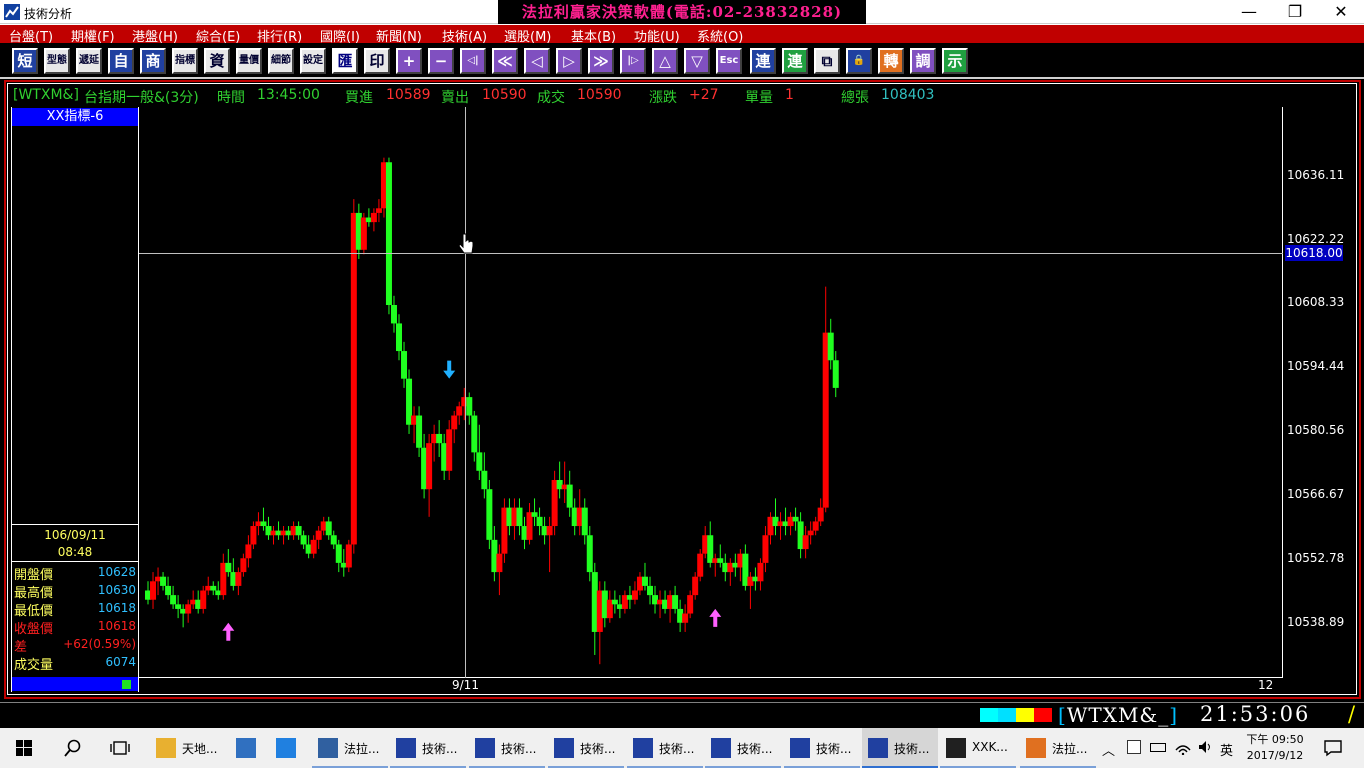  Describe the element at coordinates (473, 61) in the screenshot. I see `first-button: ◁|` at that location.